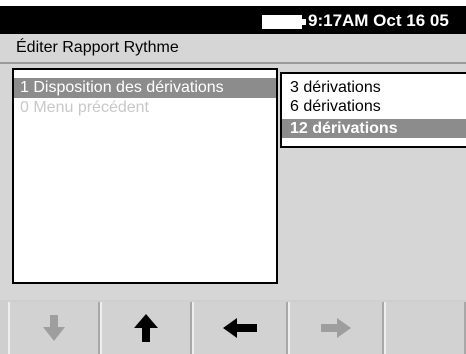 The height and width of the screenshot is (354, 466). I want to click on menu-item-disposition-derivations: 1 Disposition des dérivations, so click(145, 88).